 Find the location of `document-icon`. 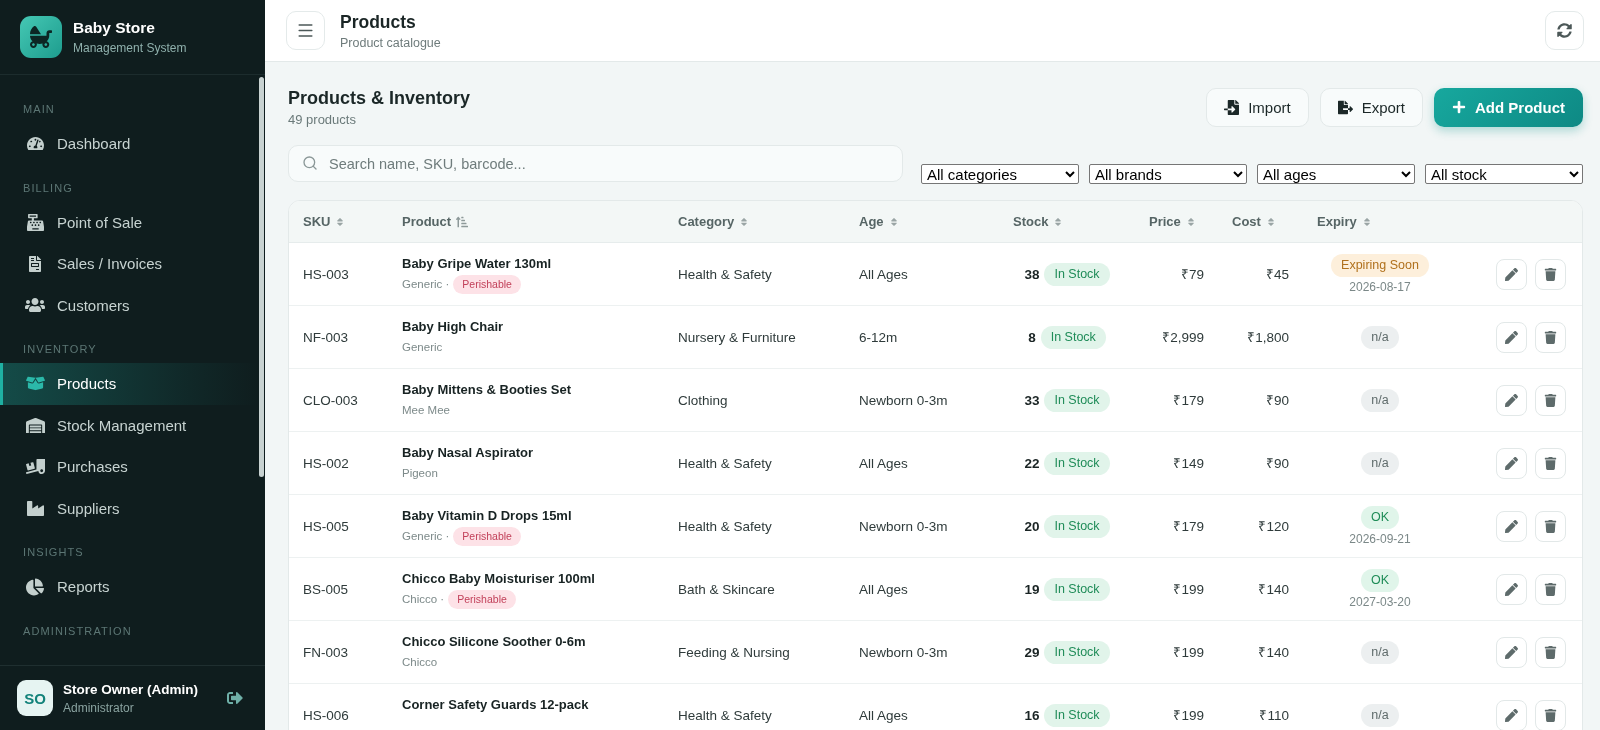

document-icon is located at coordinates (35, 263).